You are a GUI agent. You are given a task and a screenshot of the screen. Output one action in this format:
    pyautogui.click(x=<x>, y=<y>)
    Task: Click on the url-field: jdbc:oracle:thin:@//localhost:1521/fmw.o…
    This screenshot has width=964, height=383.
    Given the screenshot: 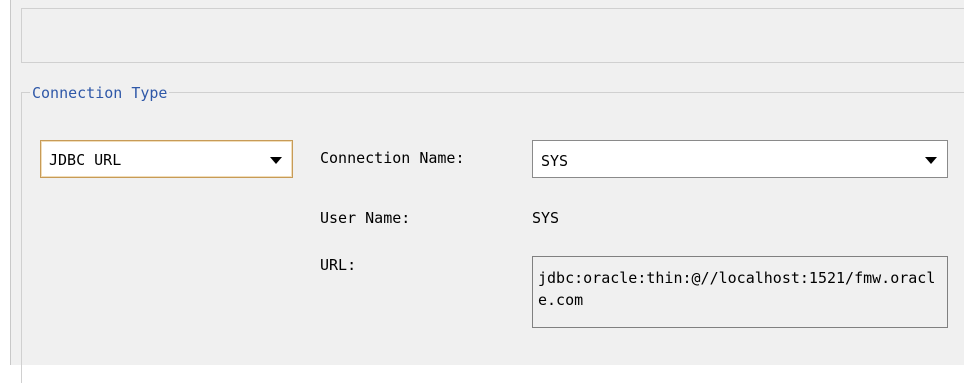 What is the action you would take?
    pyautogui.click(x=740, y=292)
    